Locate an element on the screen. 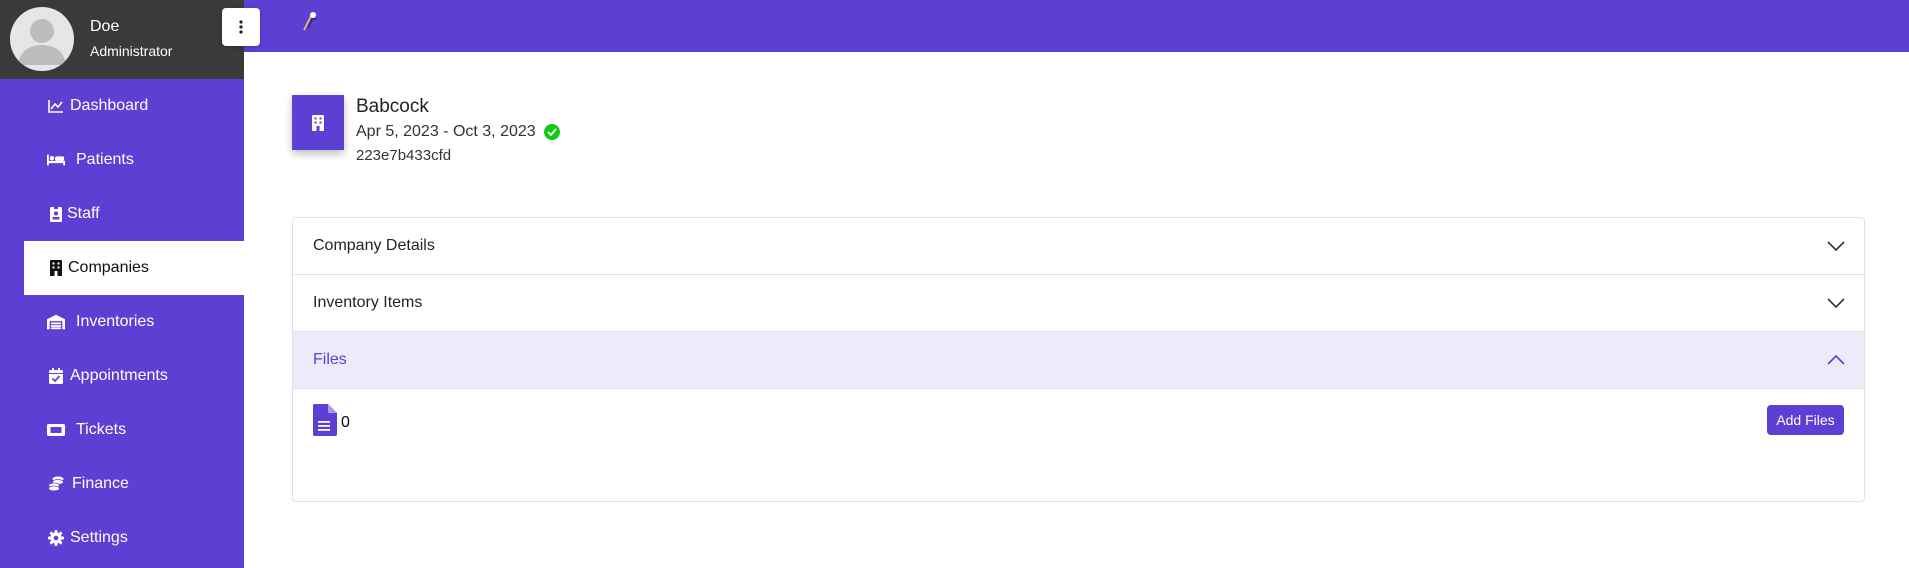 This screenshot has width=1909, height=568. warehouse-icon is located at coordinates (56, 322).